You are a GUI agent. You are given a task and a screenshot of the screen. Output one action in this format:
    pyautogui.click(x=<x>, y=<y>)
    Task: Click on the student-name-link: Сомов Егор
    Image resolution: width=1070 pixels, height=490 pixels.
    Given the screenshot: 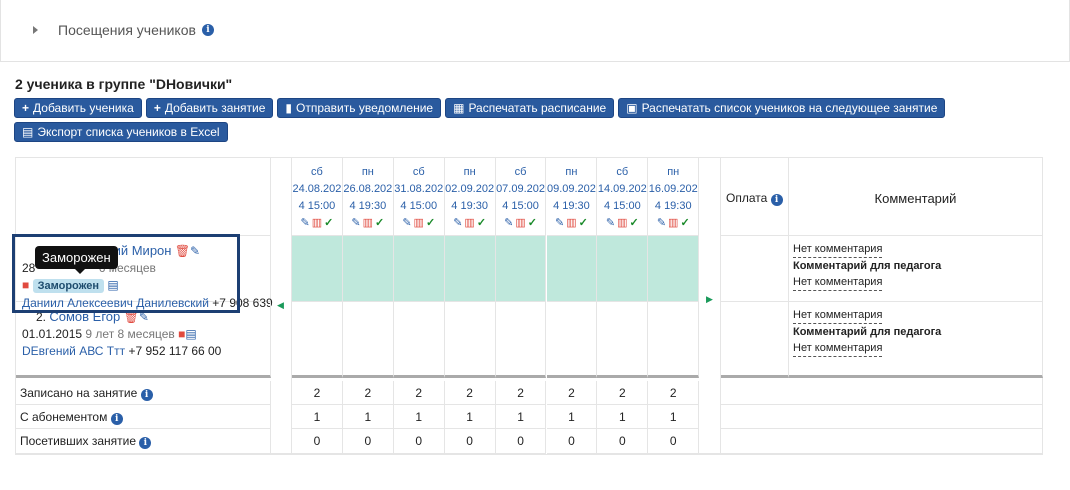 What is the action you would take?
    pyautogui.click(x=84, y=316)
    